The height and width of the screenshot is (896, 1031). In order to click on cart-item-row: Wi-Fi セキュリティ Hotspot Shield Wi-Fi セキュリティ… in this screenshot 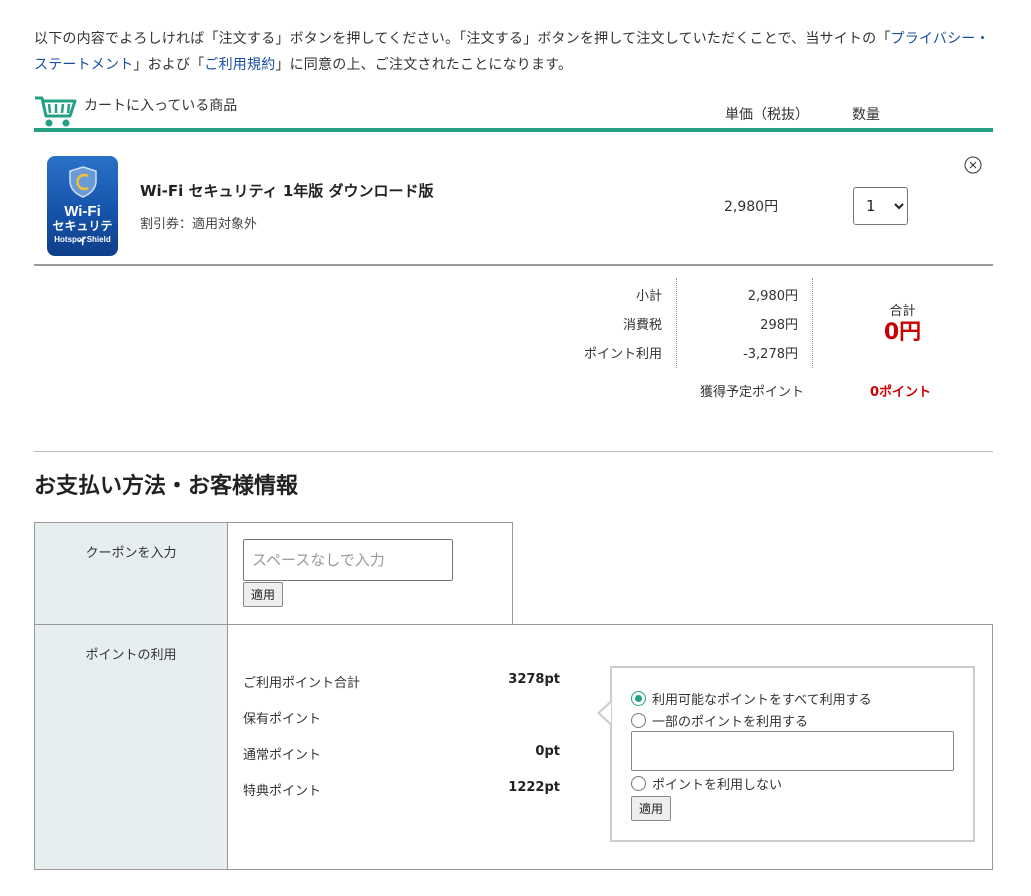, I will do `click(513, 201)`.